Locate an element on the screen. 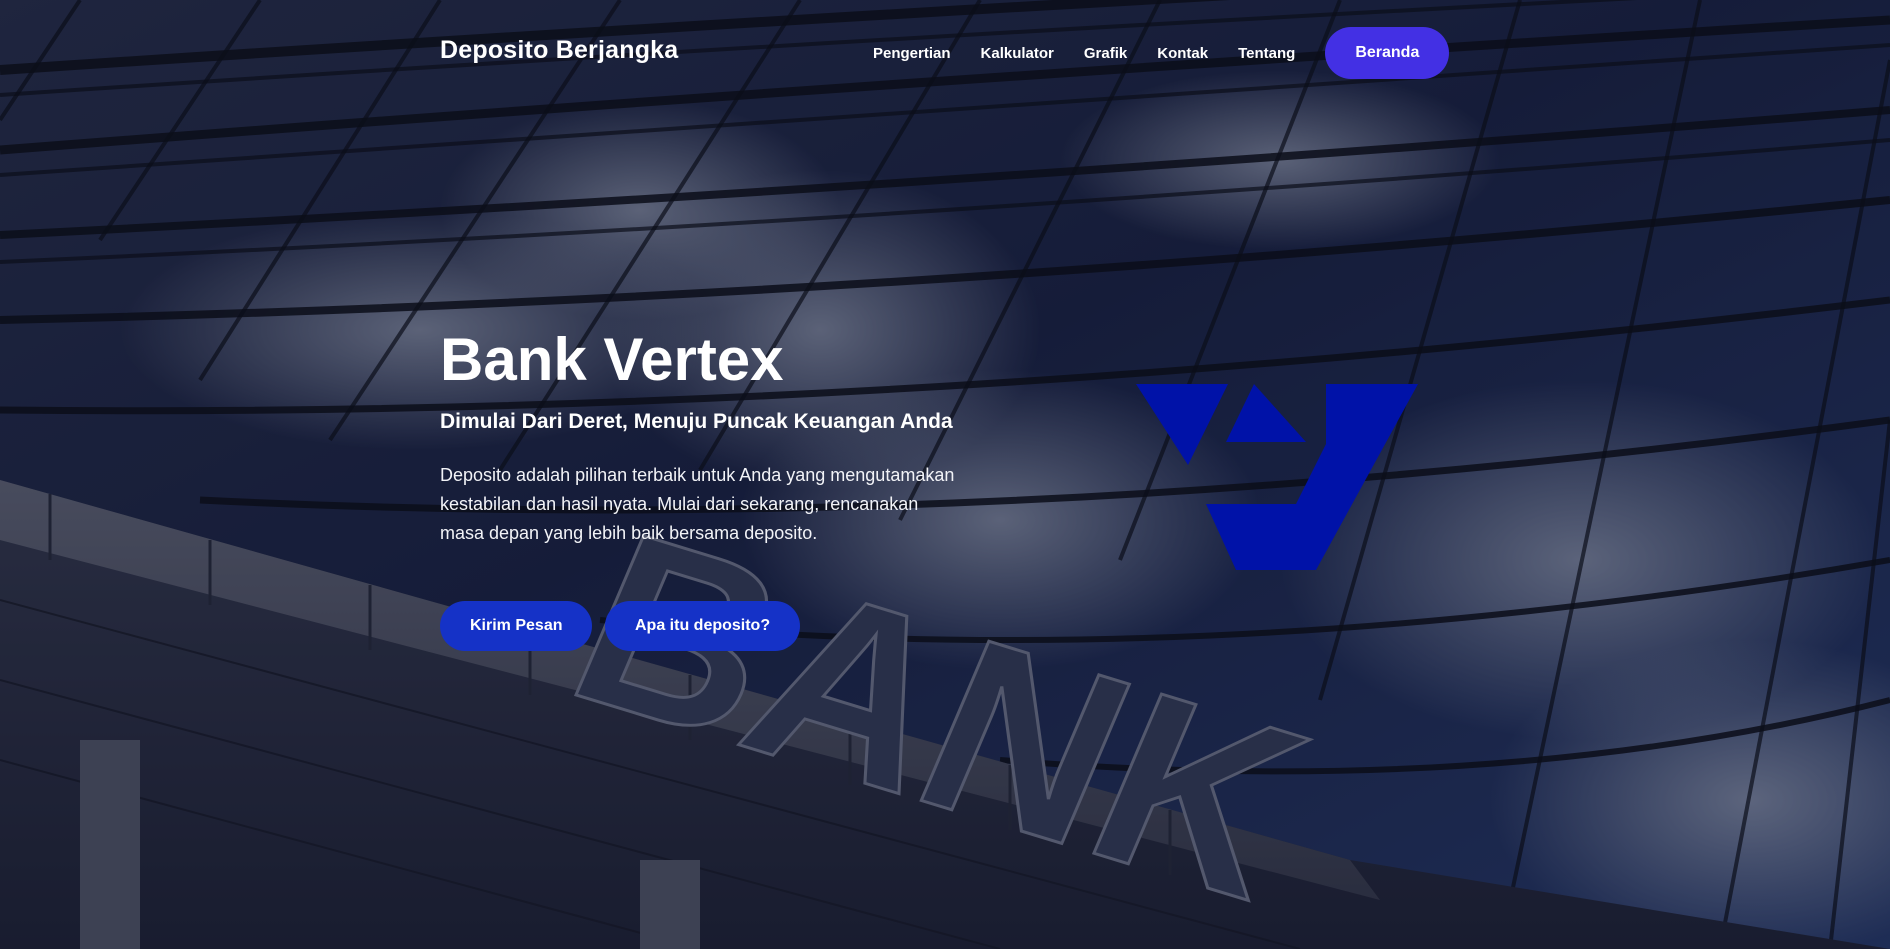  nav-beranda-button: Beranda is located at coordinates (1387, 53).